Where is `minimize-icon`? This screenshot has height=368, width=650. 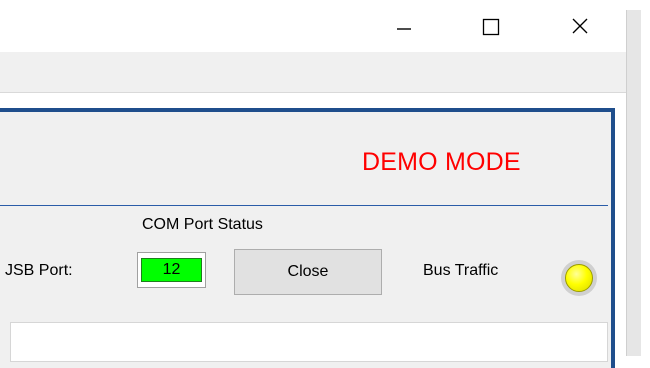
minimize-icon is located at coordinates (404, 29).